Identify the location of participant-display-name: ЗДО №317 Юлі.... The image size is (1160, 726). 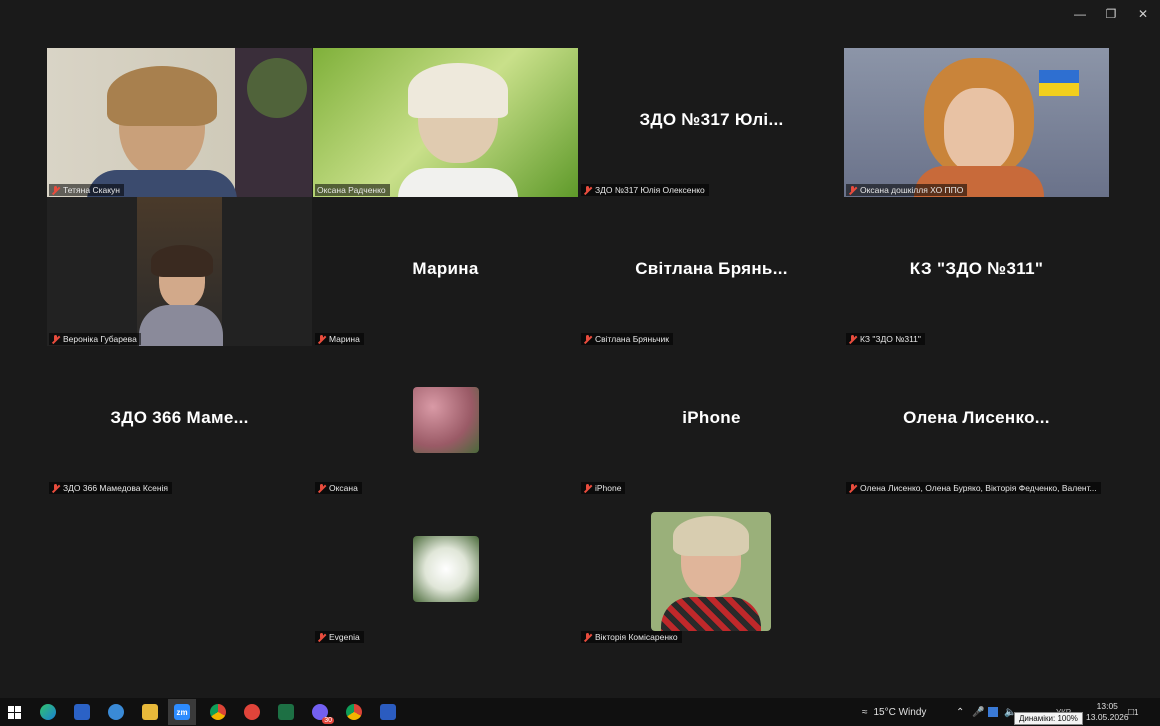
(711, 119).